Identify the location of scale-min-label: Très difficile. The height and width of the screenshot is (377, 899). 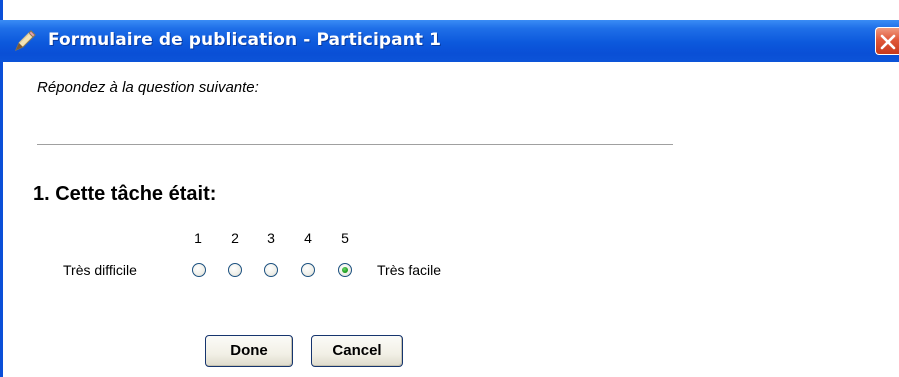
(100, 270).